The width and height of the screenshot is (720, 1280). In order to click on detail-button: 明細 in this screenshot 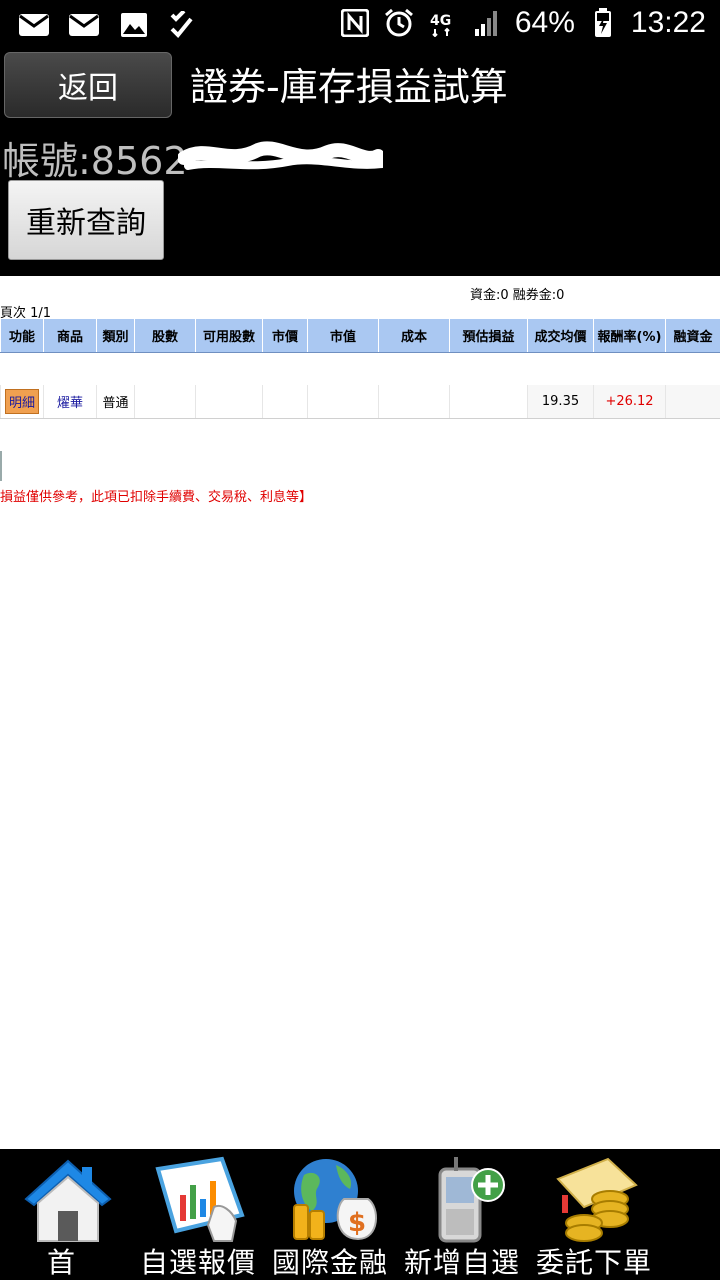, I will do `click(21, 401)`.